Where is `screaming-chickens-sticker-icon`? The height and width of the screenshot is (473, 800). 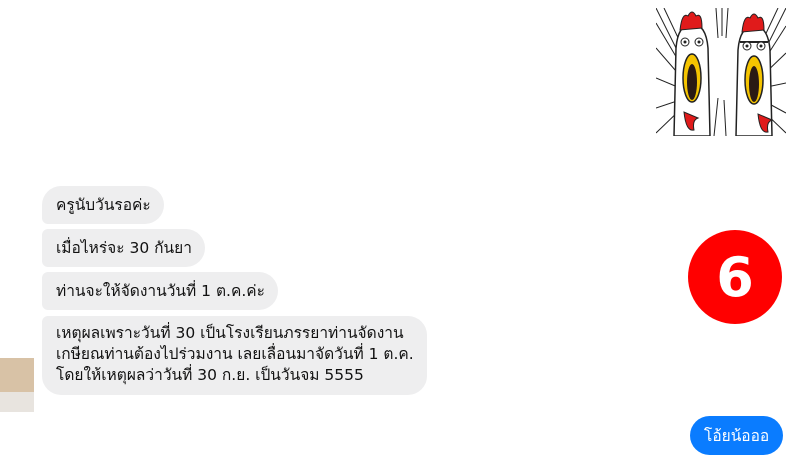 screaming-chickens-sticker-icon is located at coordinates (721, 72).